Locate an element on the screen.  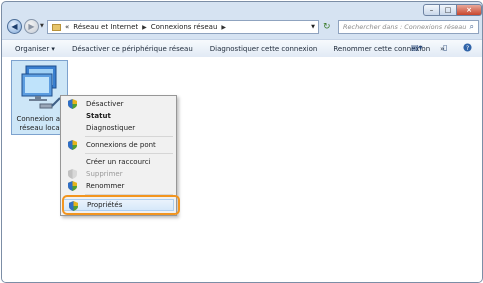
search-box: Rechercher dans : Connexions réseau ⌕ is located at coordinates (408, 27).